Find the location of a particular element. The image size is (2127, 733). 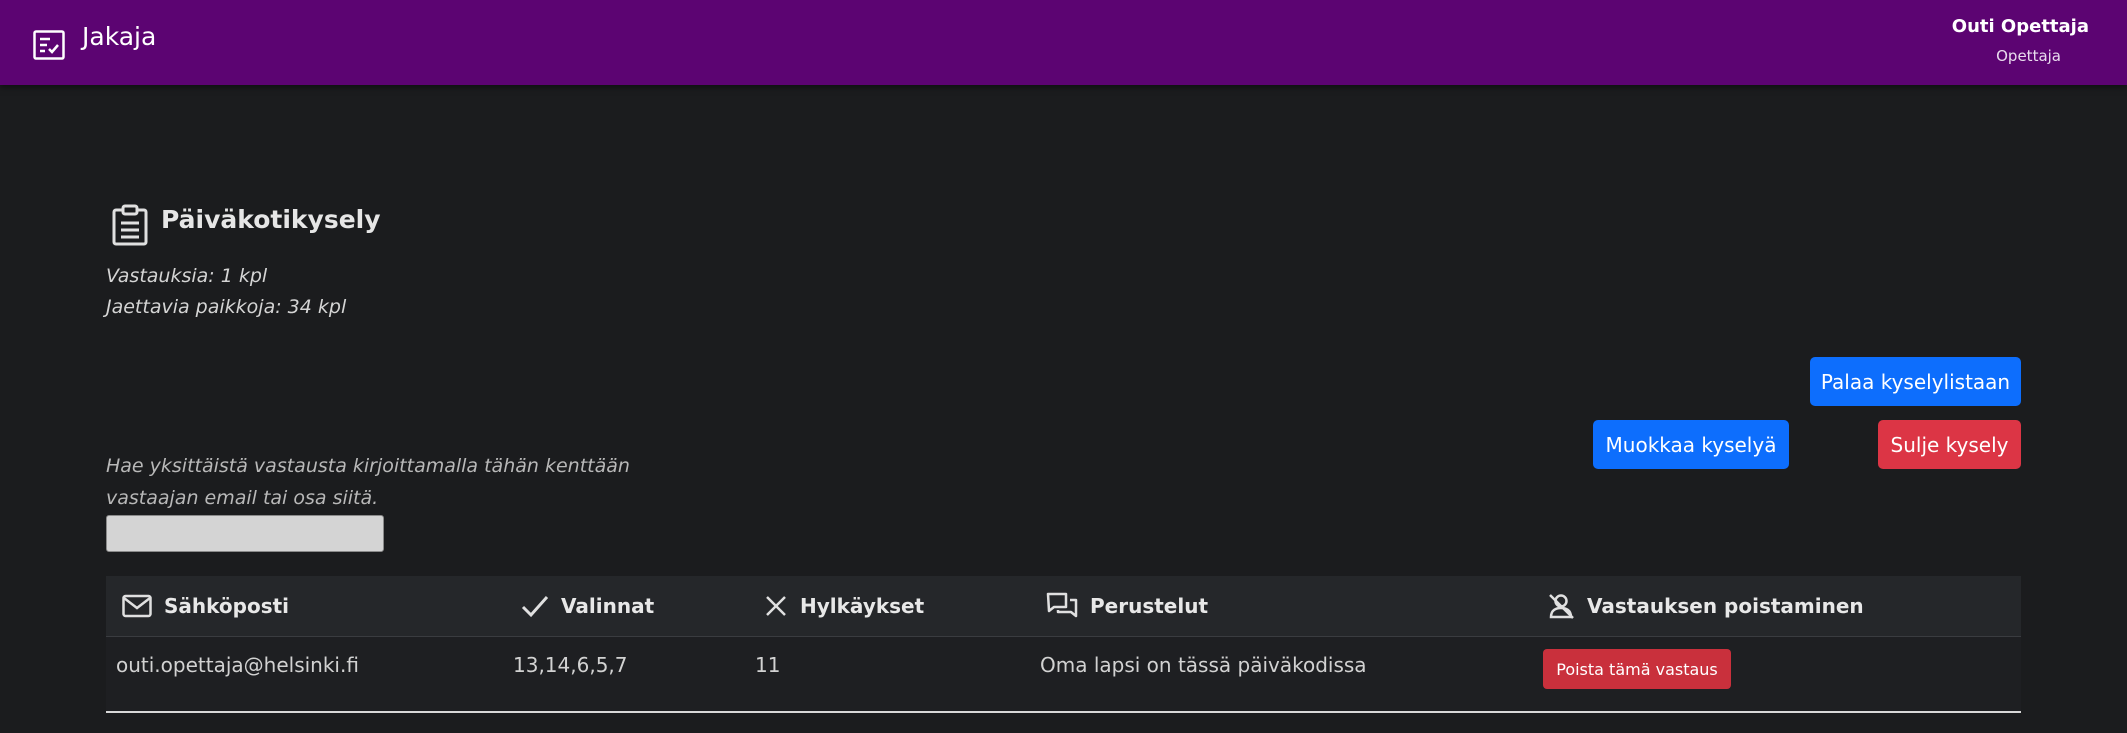

top-navbar: Jakaja Outi Opettaja Opettaja is located at coordinates (1063, 42).